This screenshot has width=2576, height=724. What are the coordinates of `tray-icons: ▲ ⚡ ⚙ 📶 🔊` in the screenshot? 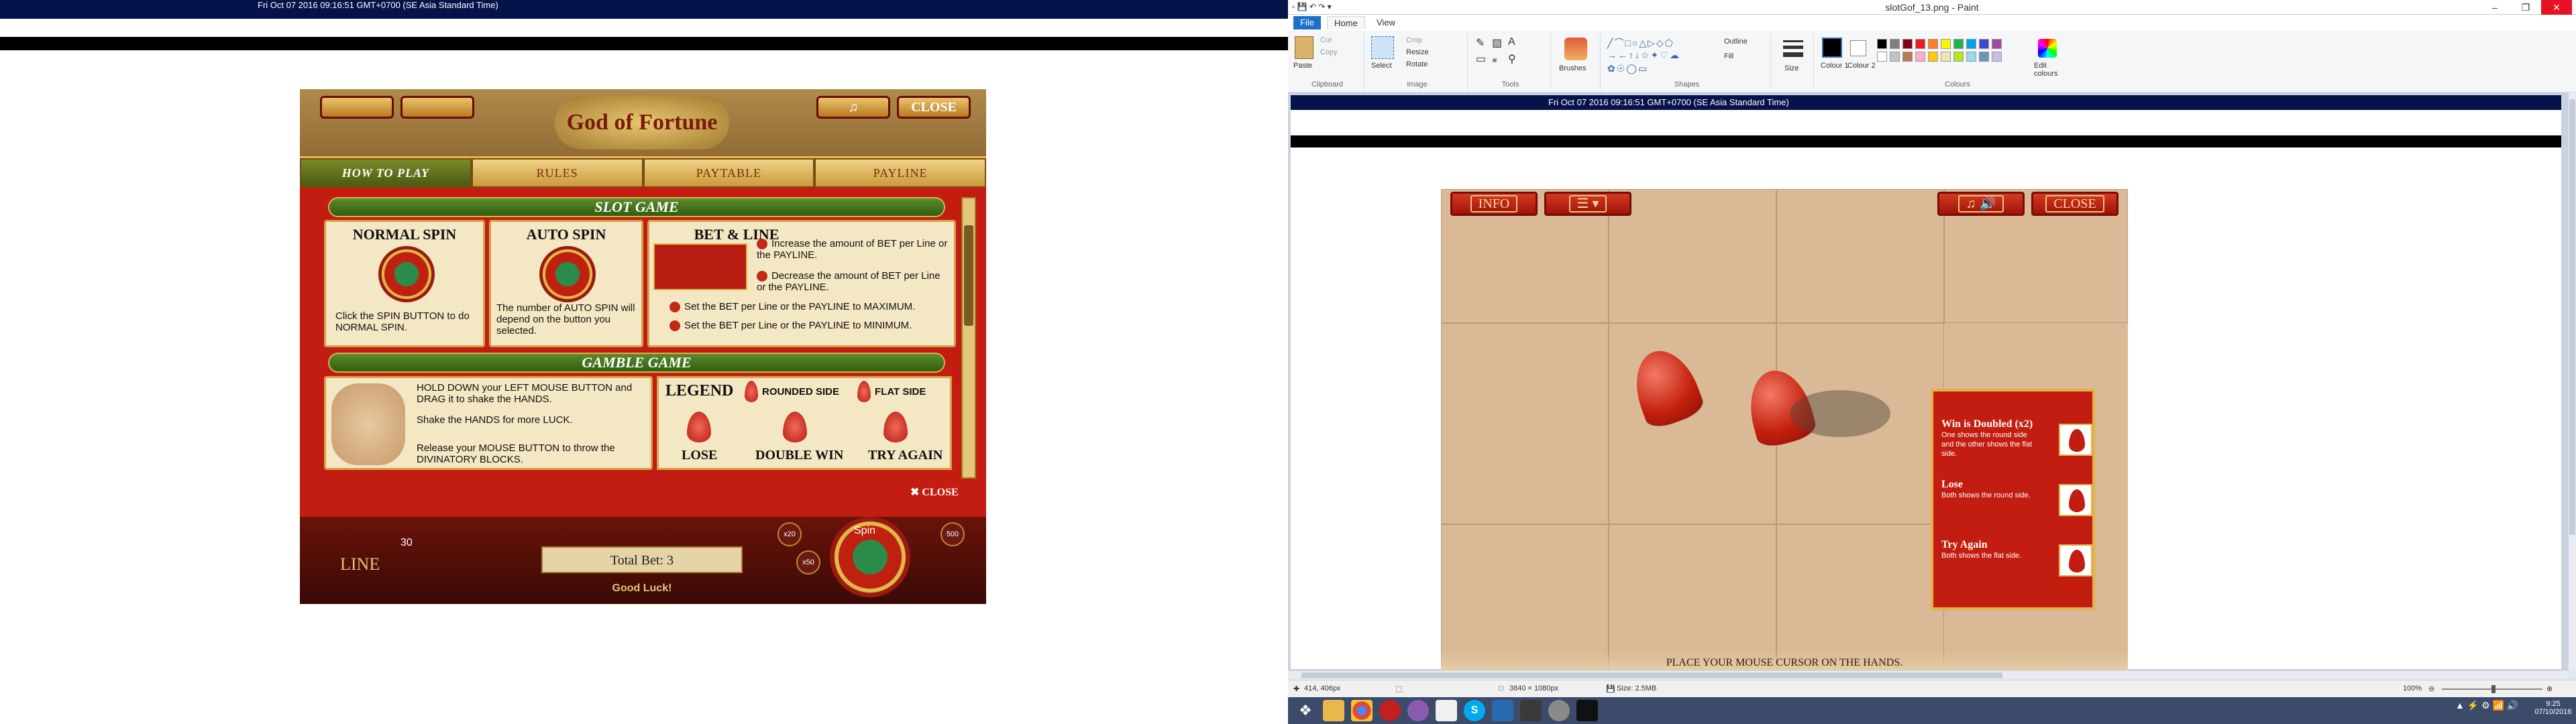 It's located at (2486, 705).